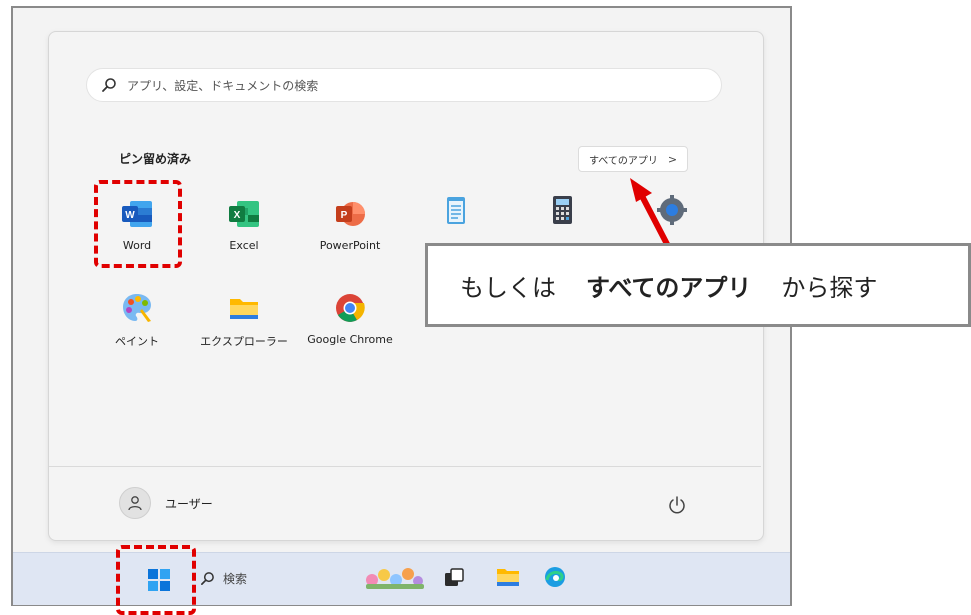  Describe the element at coordinates (669, 287) in the screenshot. I see `callout-emphasis: すべてのアプリ` at that location.